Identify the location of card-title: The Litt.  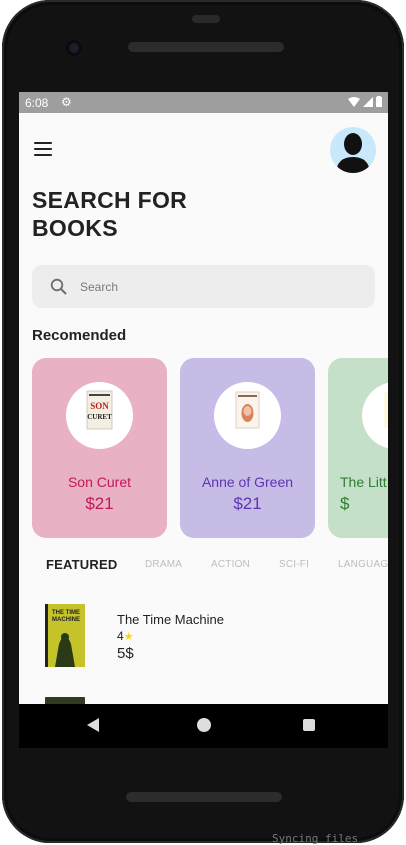
(363, 482).